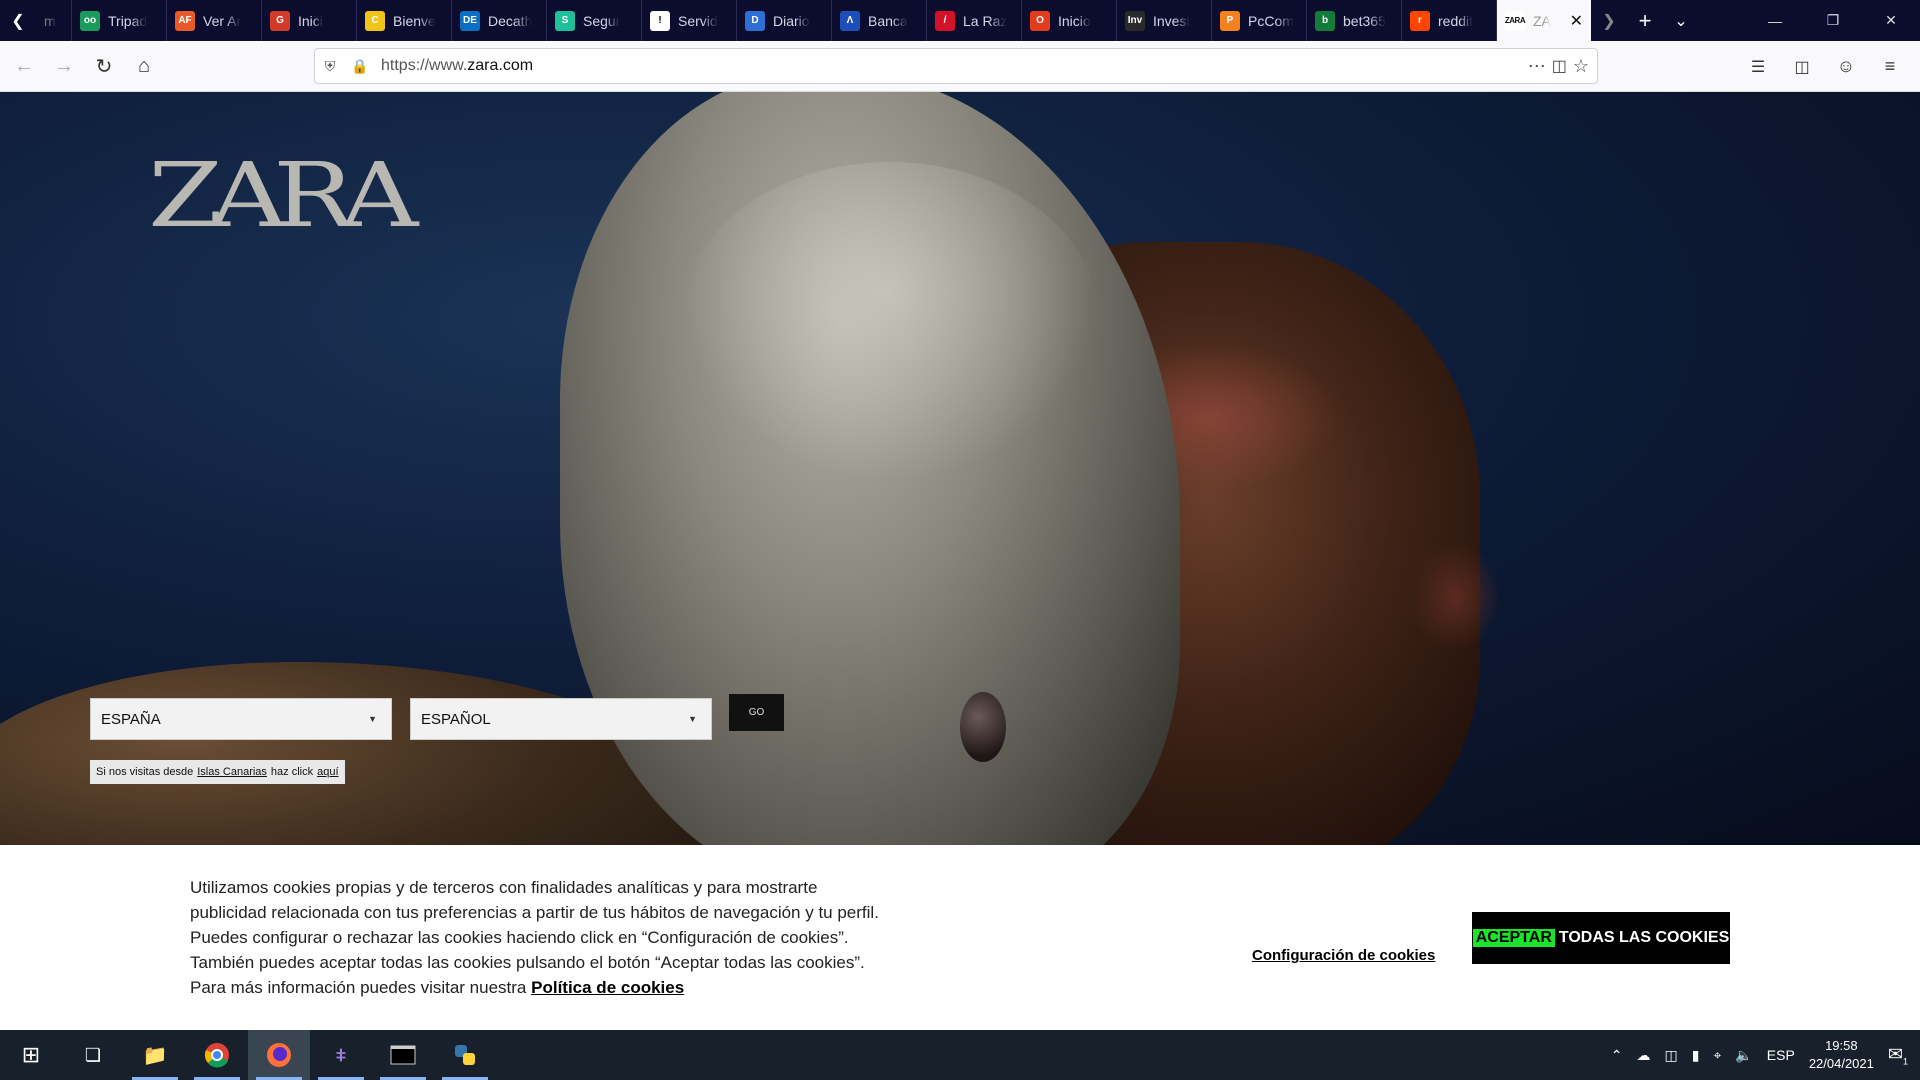 This screenshot has height=1080, width=1920. I want to click on start-menu-icon: ⊞, so click(31, 1055).